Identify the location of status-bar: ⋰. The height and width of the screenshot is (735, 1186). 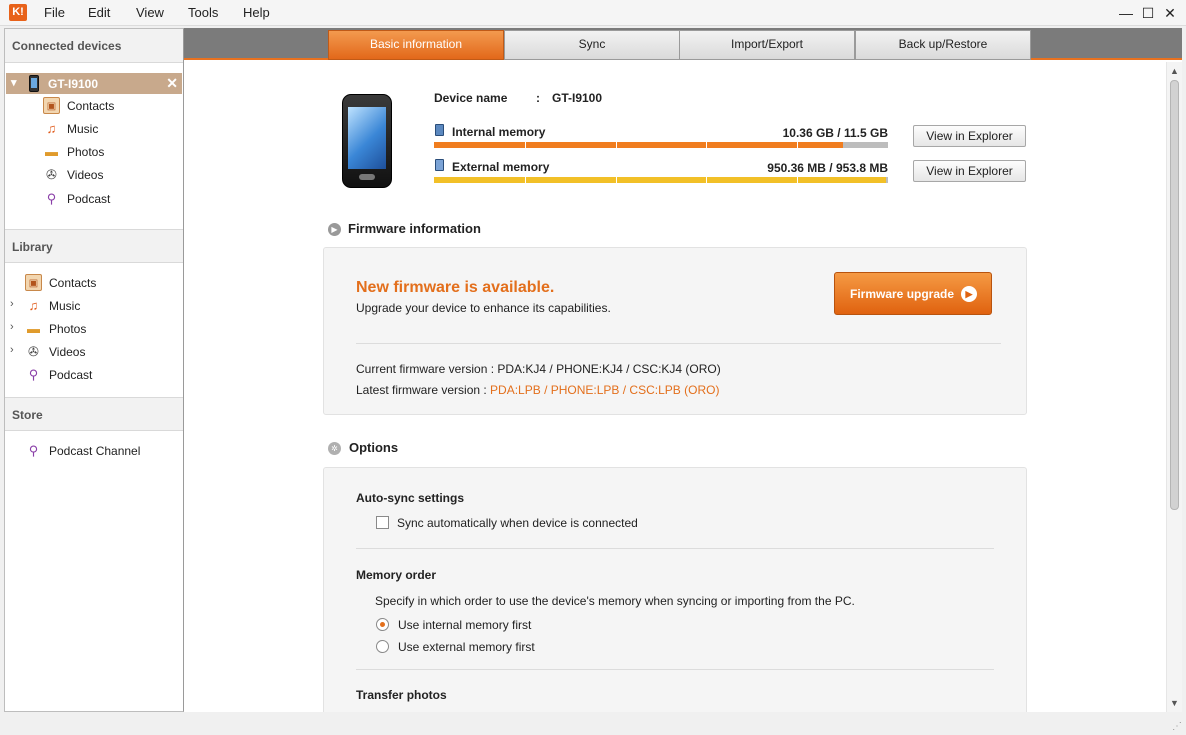
(593, 724).